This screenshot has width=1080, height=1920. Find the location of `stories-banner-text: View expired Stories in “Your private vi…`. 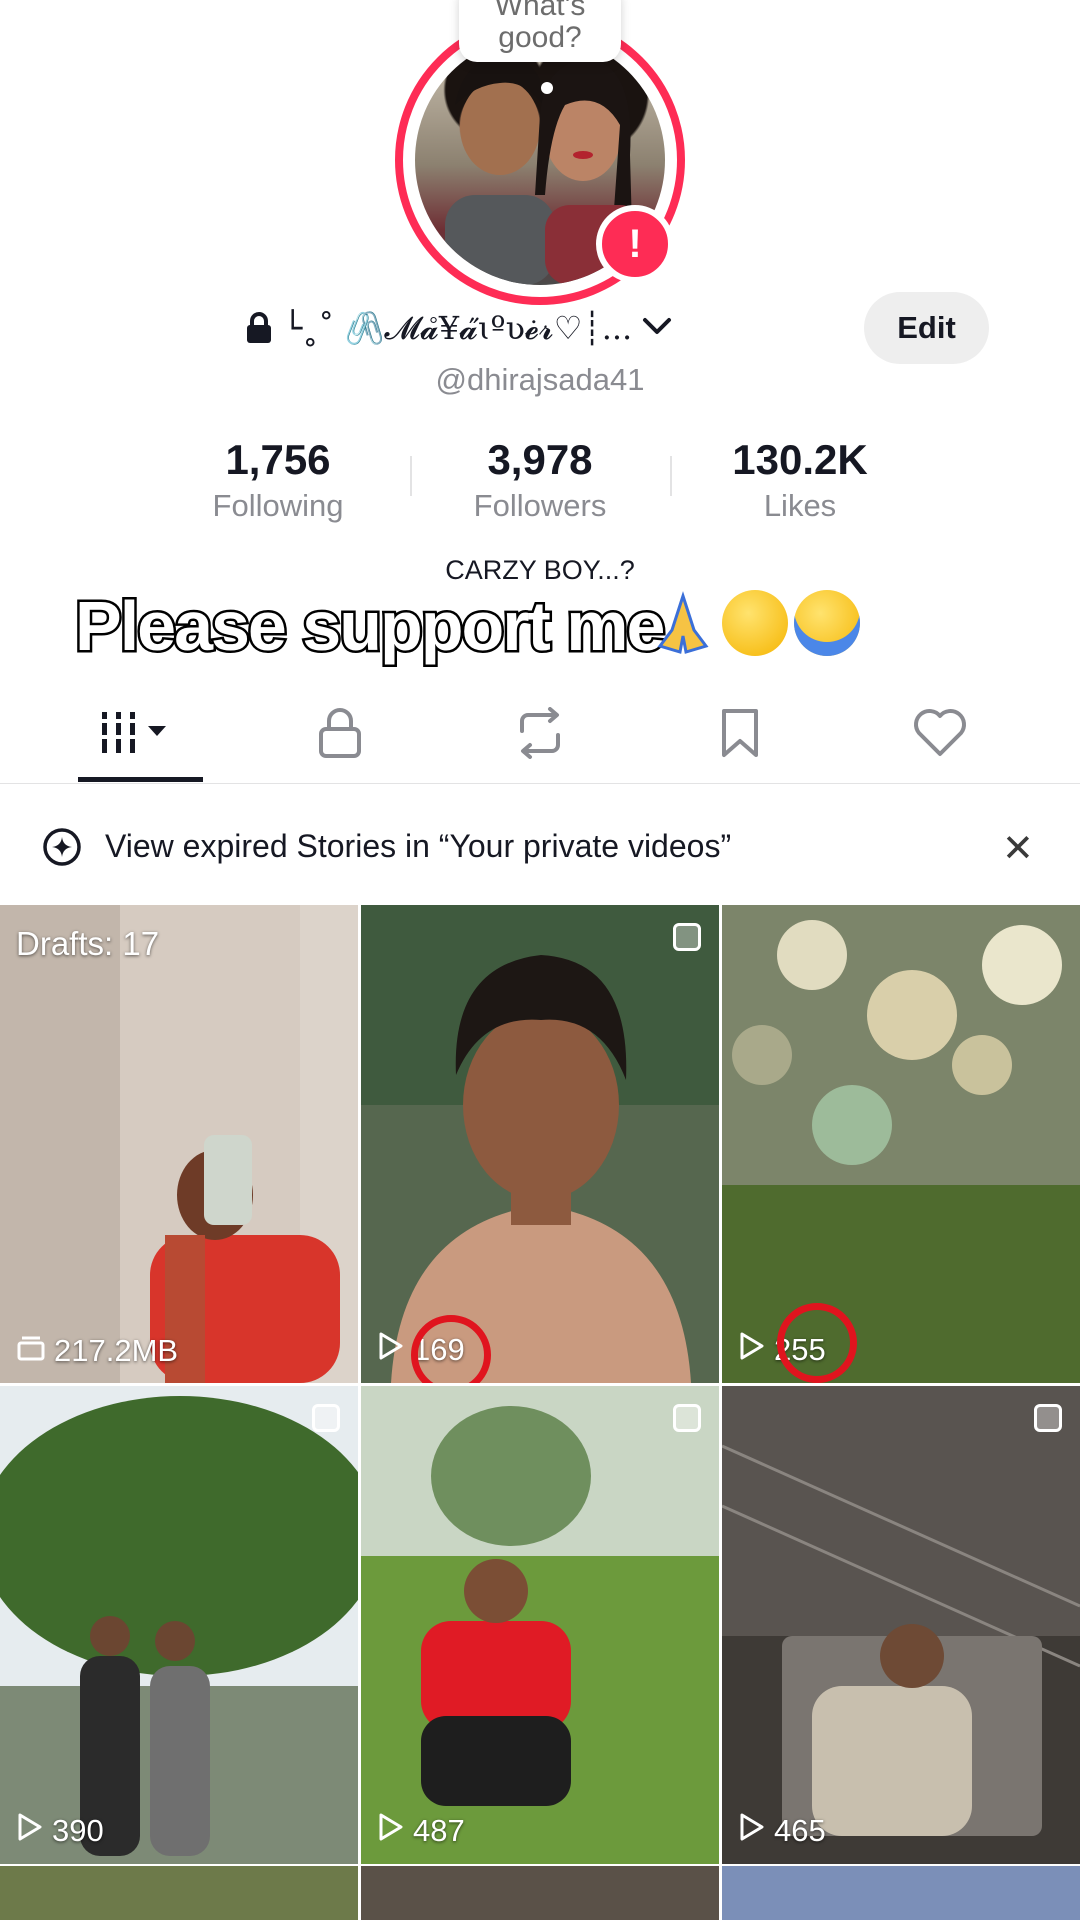

stories-banner-text: View expired Stories in “Your private vi… is located at coordinates (418, 846).